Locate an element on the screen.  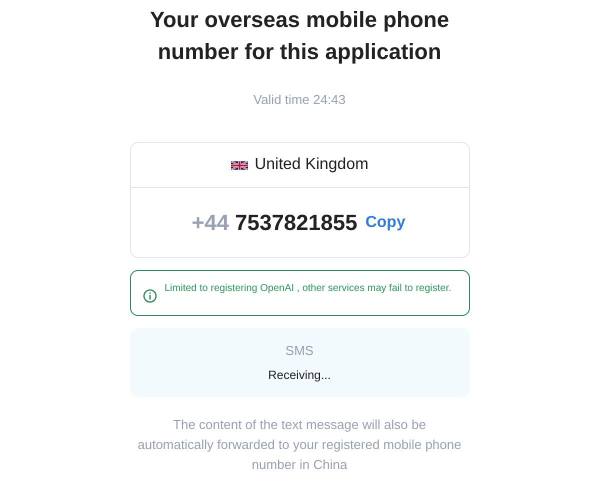
country-code: +44 is located at coordinates (210, 223).